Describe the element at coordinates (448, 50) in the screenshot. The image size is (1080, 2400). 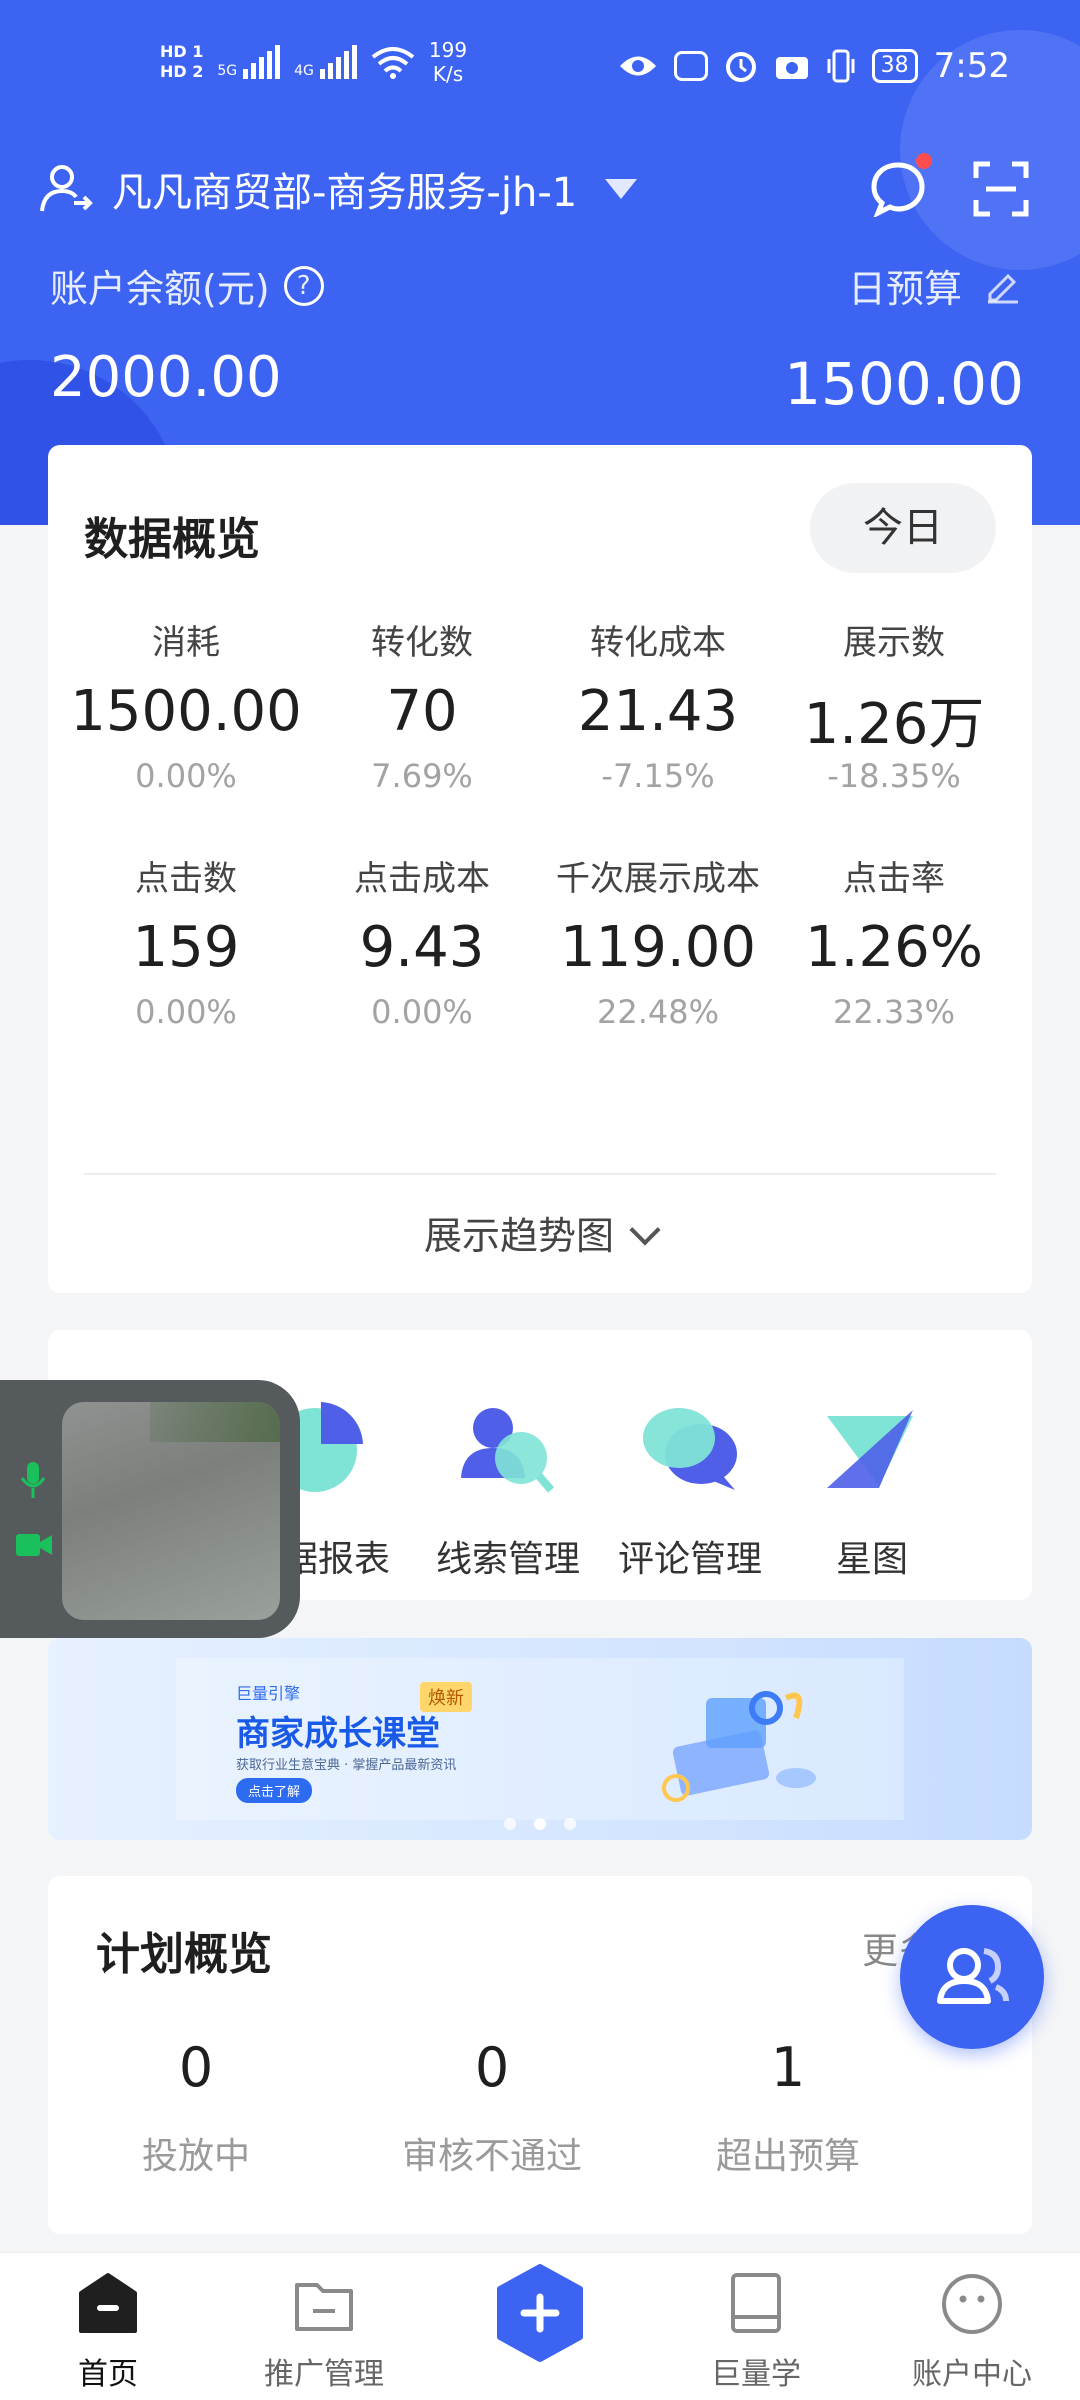
I see `speed-value: 199` at that location.